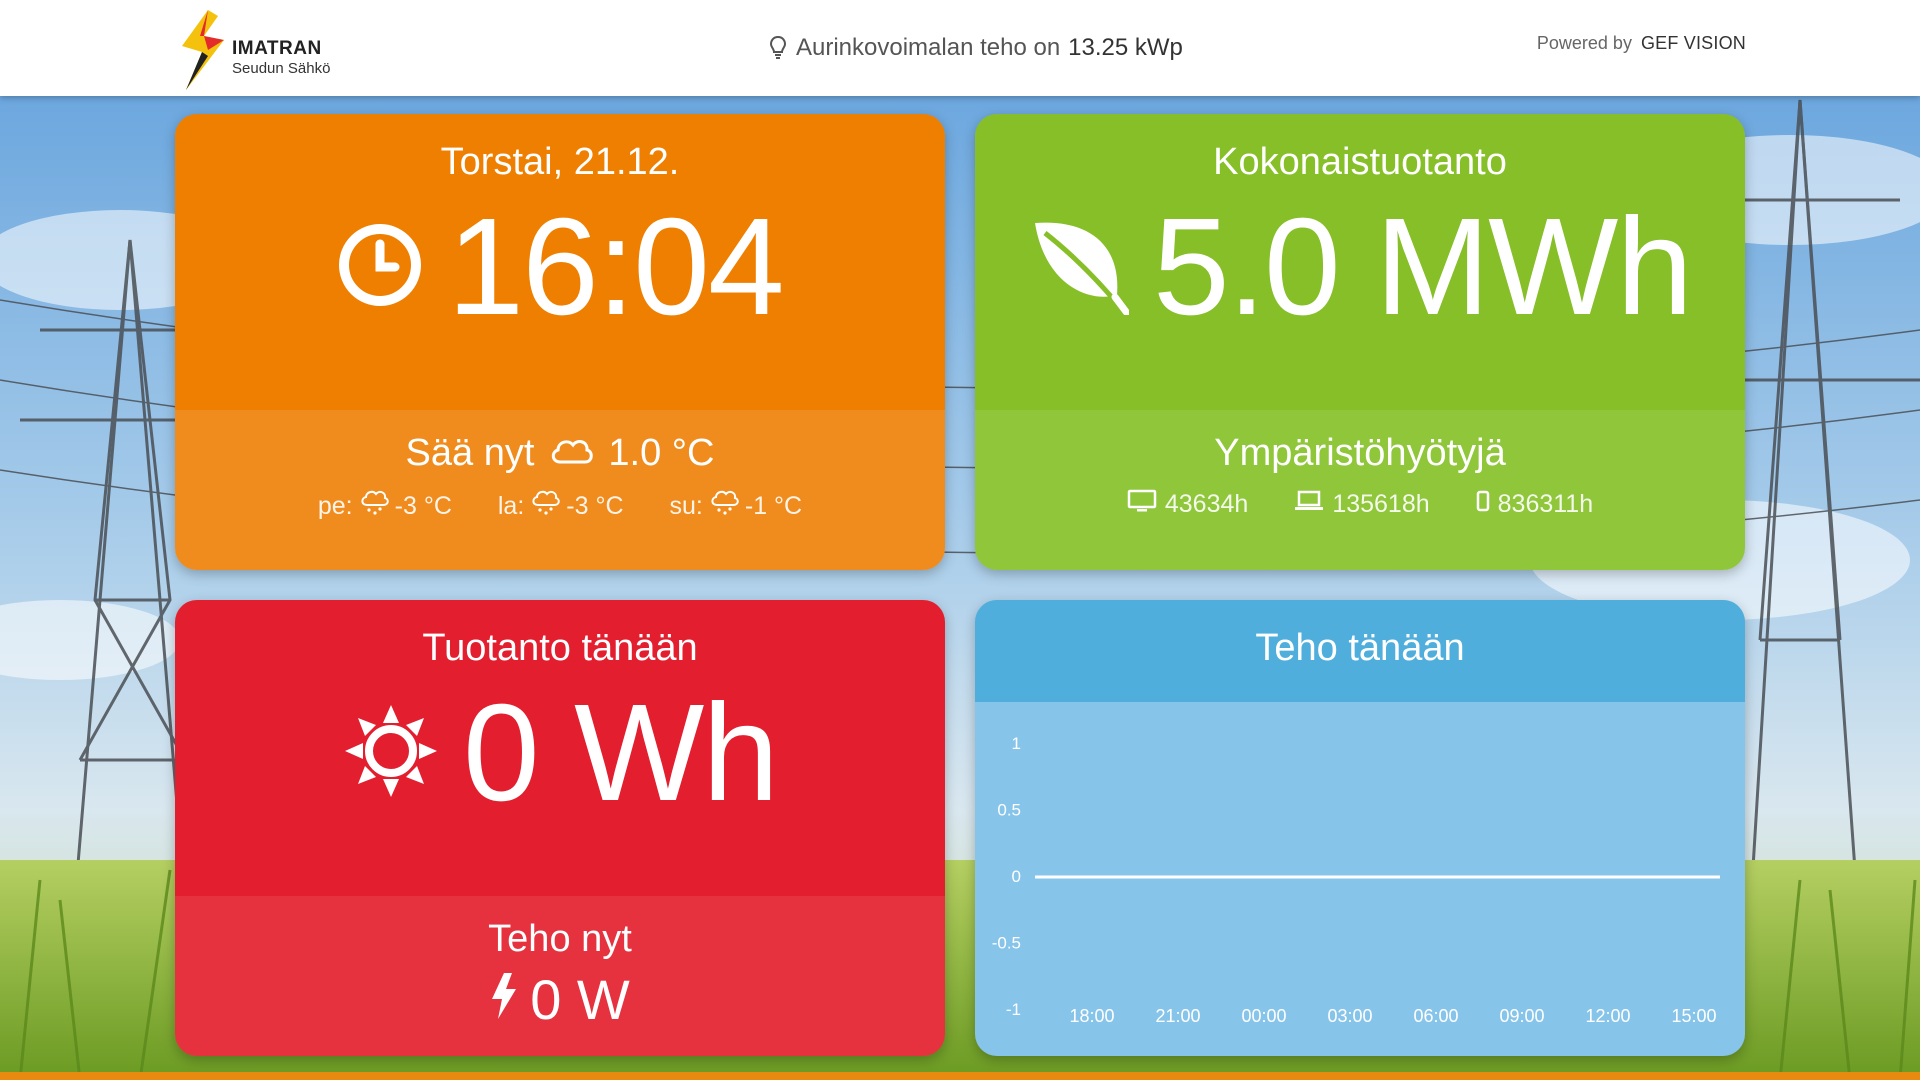 This screenshot has height=1080, width=1920. I want to click on equivalent-item: 43634h, so click(1187, 504).